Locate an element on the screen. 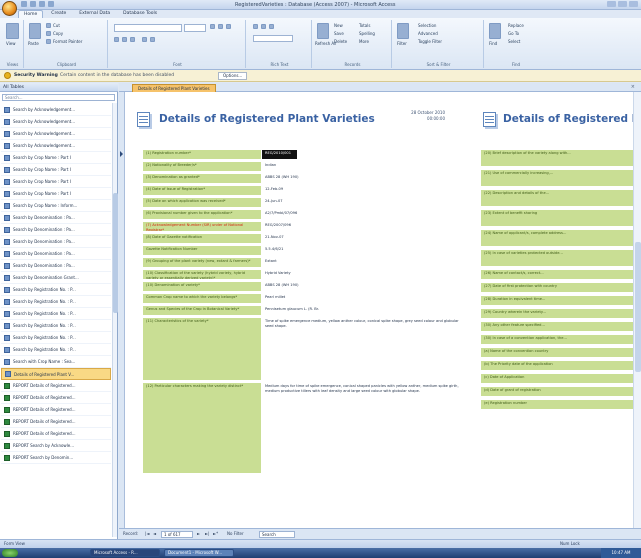  bullets-icon is located at coordinates (271, 26).